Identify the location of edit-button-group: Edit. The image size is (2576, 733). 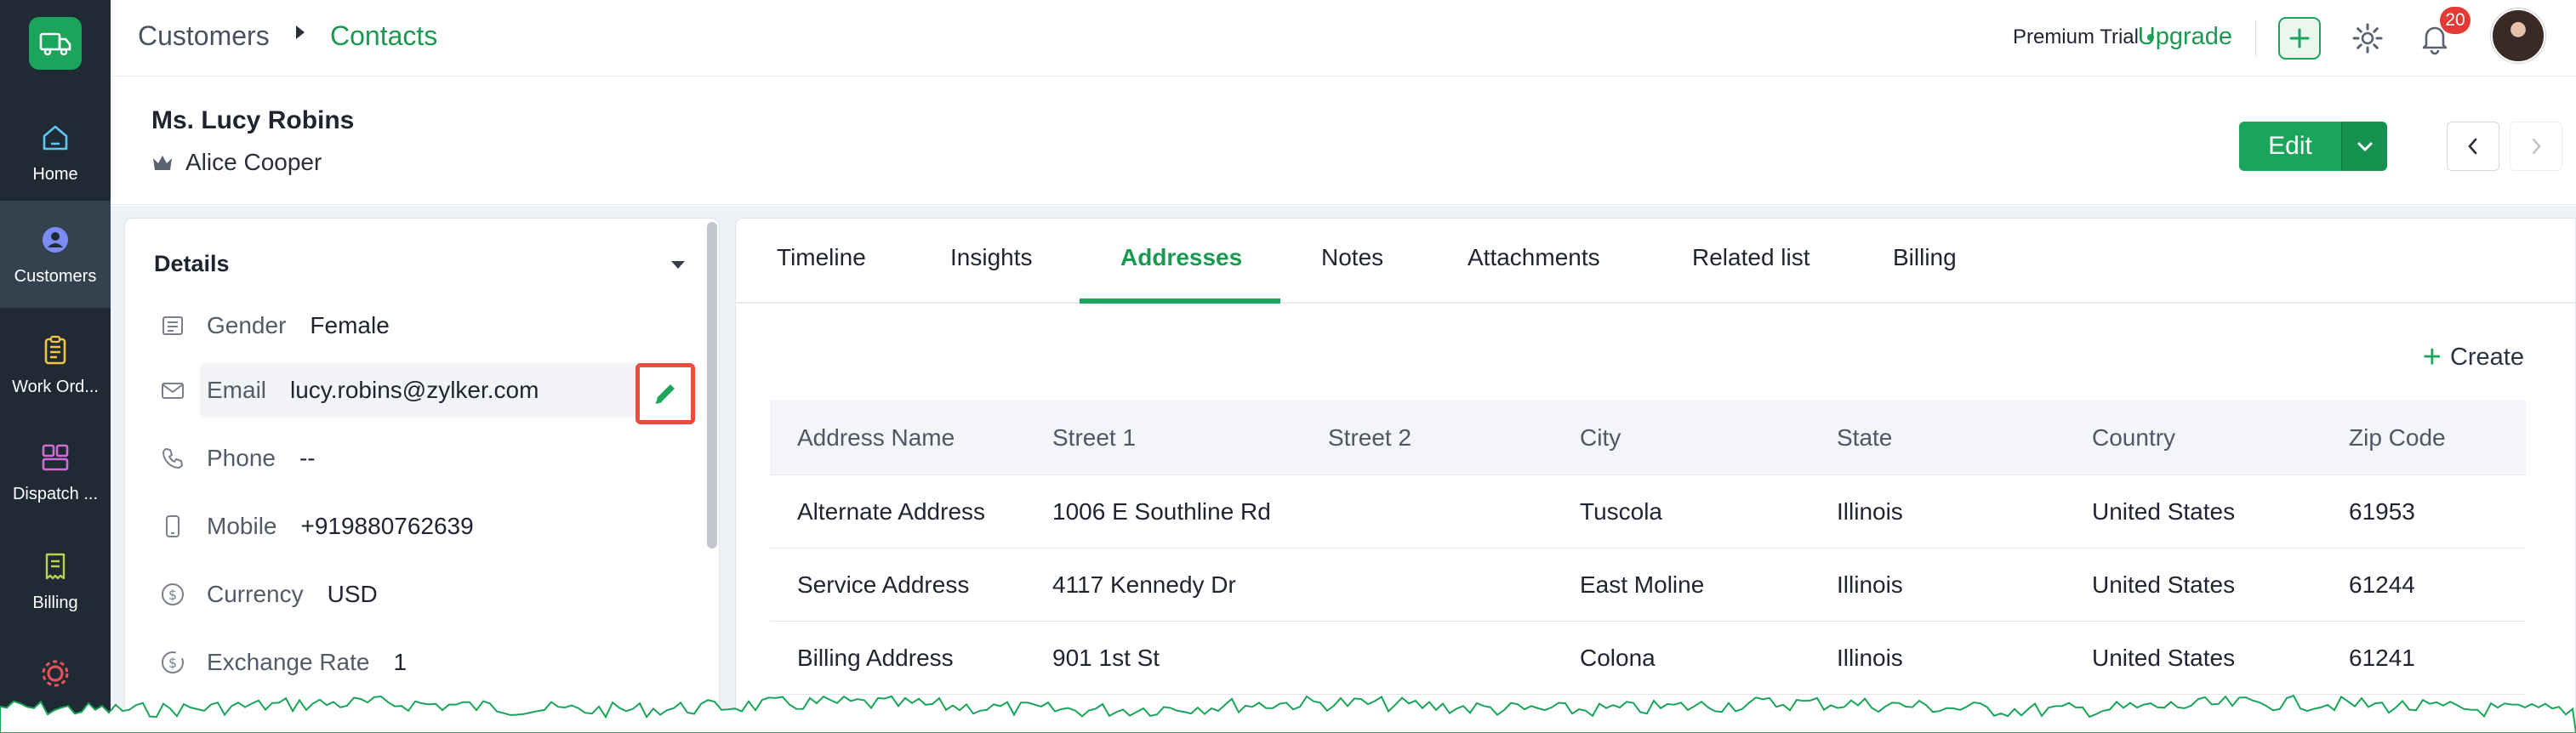
(2313, 147).